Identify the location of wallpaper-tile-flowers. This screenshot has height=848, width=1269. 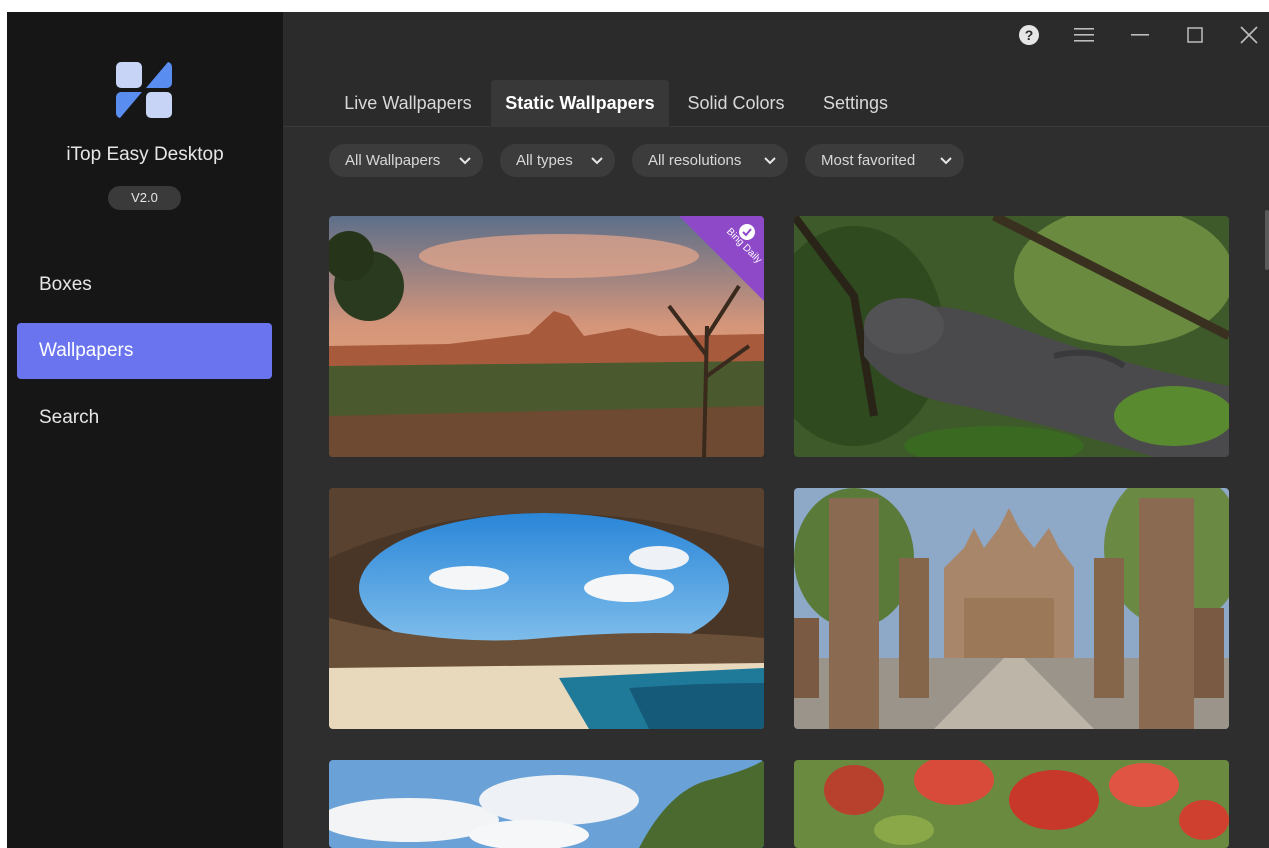
(1011, 804).